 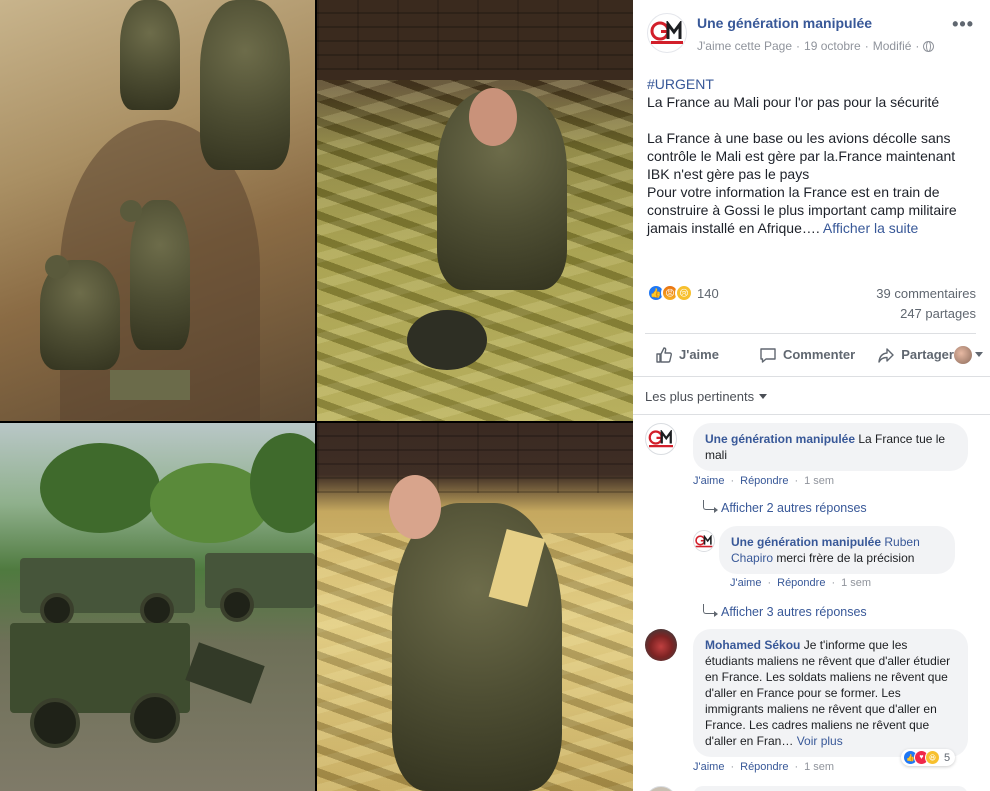 What do you see at coordinates (820, 741) in the screenshot?
I see `see-more-link: Voir plus` at bounding box center [820, 741].